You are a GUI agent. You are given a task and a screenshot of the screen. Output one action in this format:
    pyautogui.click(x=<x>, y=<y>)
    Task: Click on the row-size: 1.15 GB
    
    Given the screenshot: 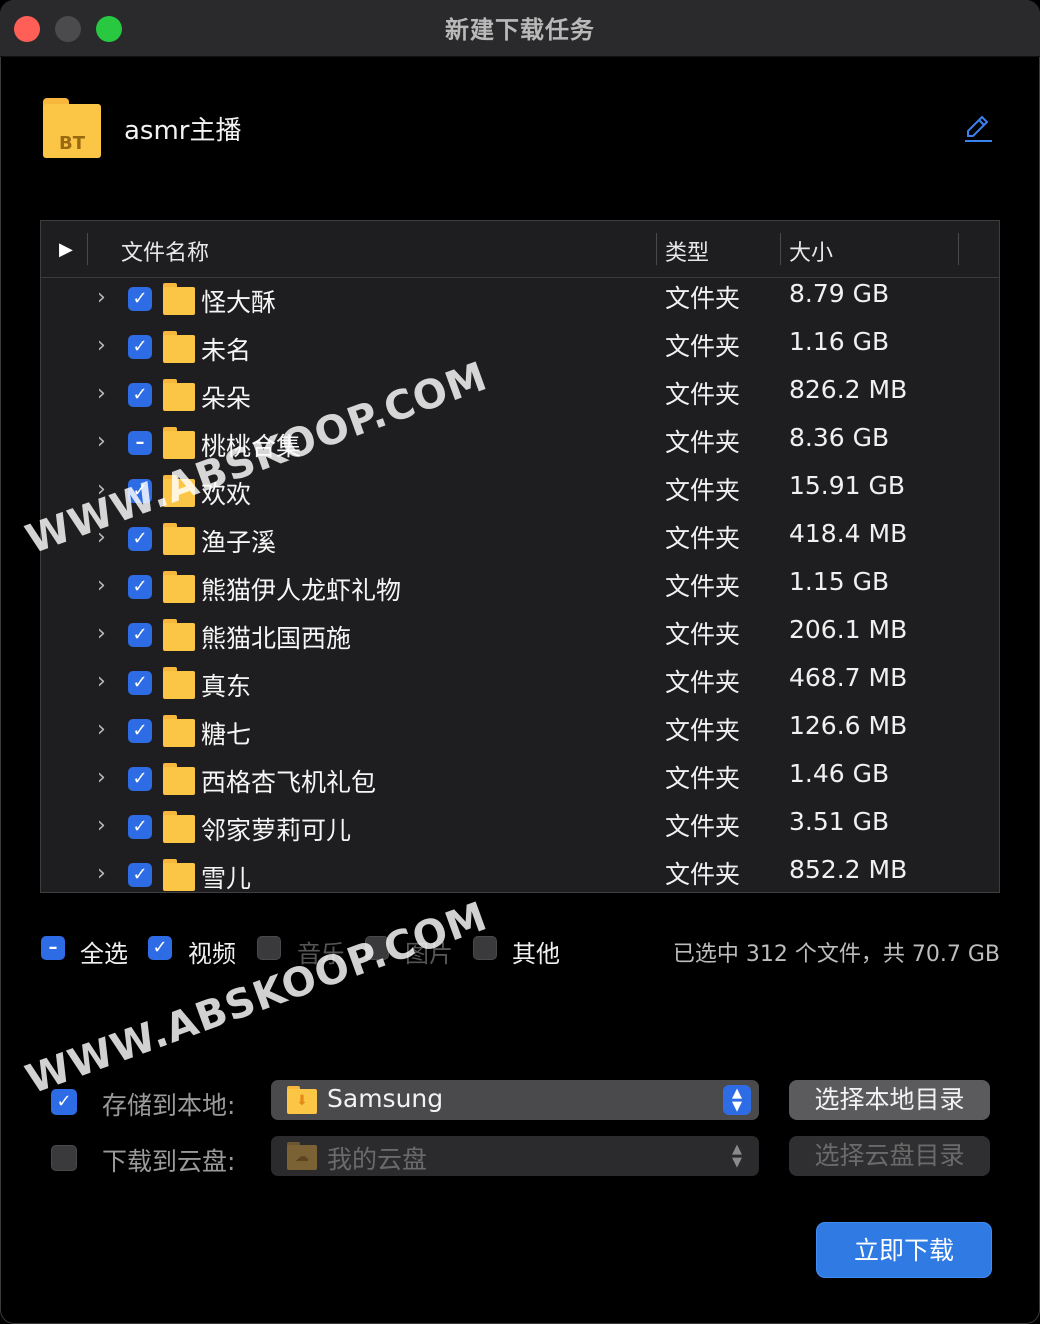 What is the action you would take?
    pyautogui.click(x=839, y=581)
    